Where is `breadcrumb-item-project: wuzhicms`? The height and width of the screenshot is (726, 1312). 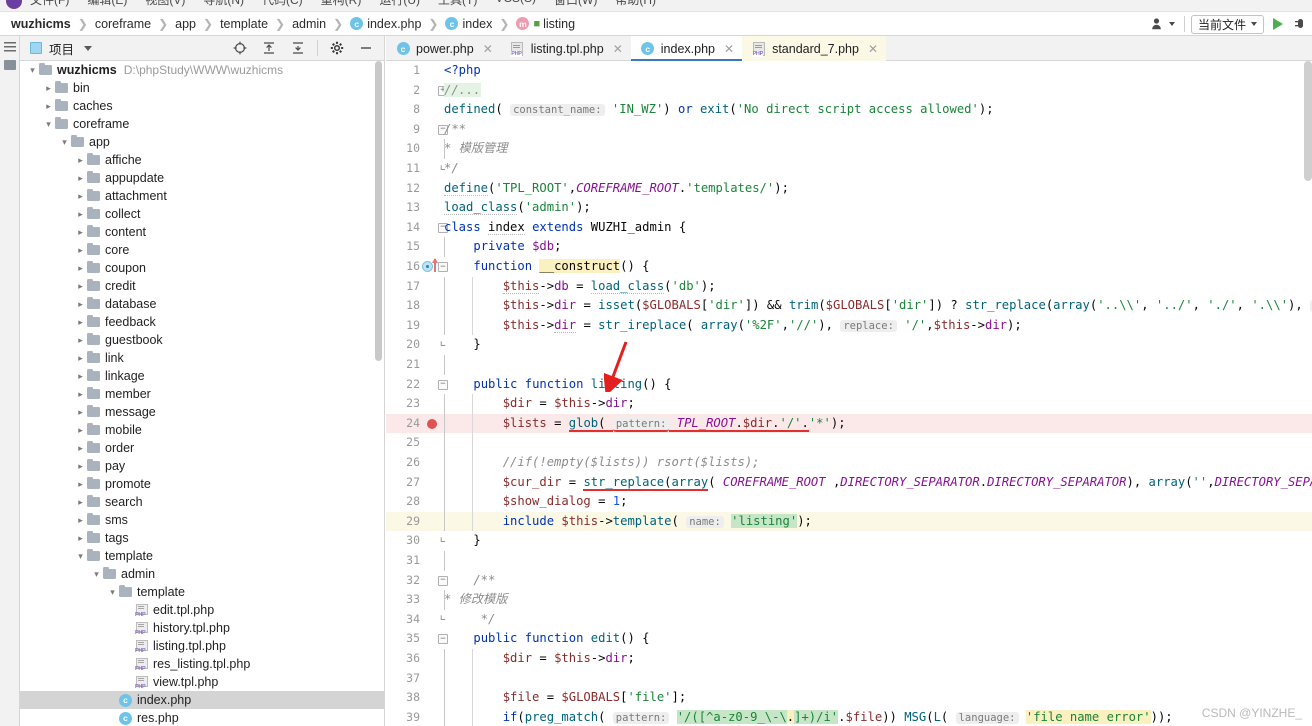 breadcrumb-item-project: wuzhicms is located at coordinates (41, 24).